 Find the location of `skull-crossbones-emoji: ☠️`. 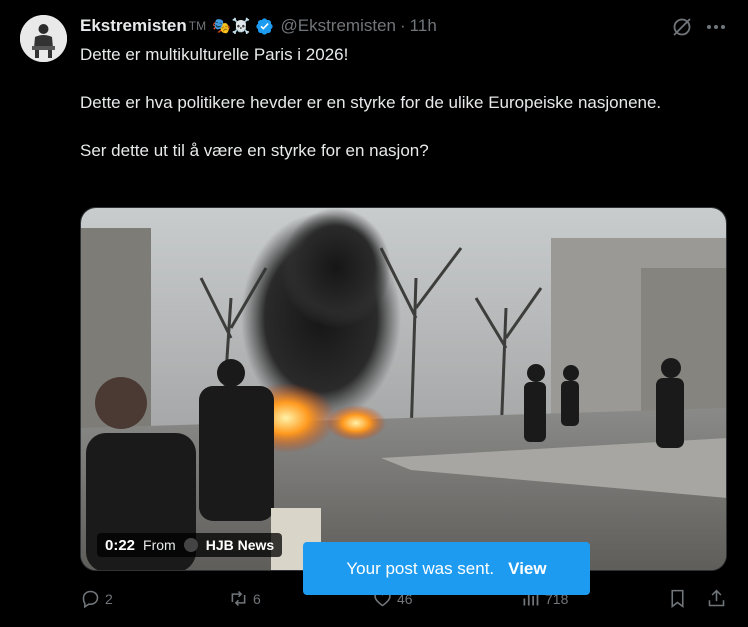

skull-crossbones-emoji: ☠️ is located at coordinates (241, 26).